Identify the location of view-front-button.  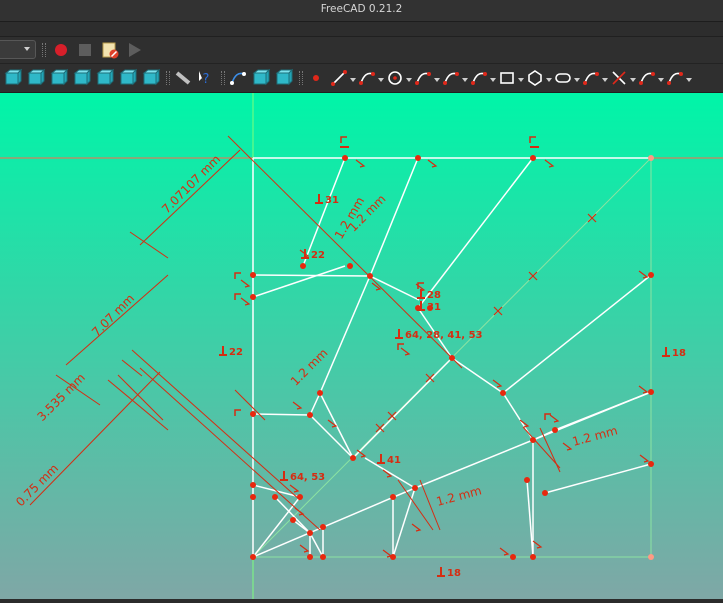
(36, 78).